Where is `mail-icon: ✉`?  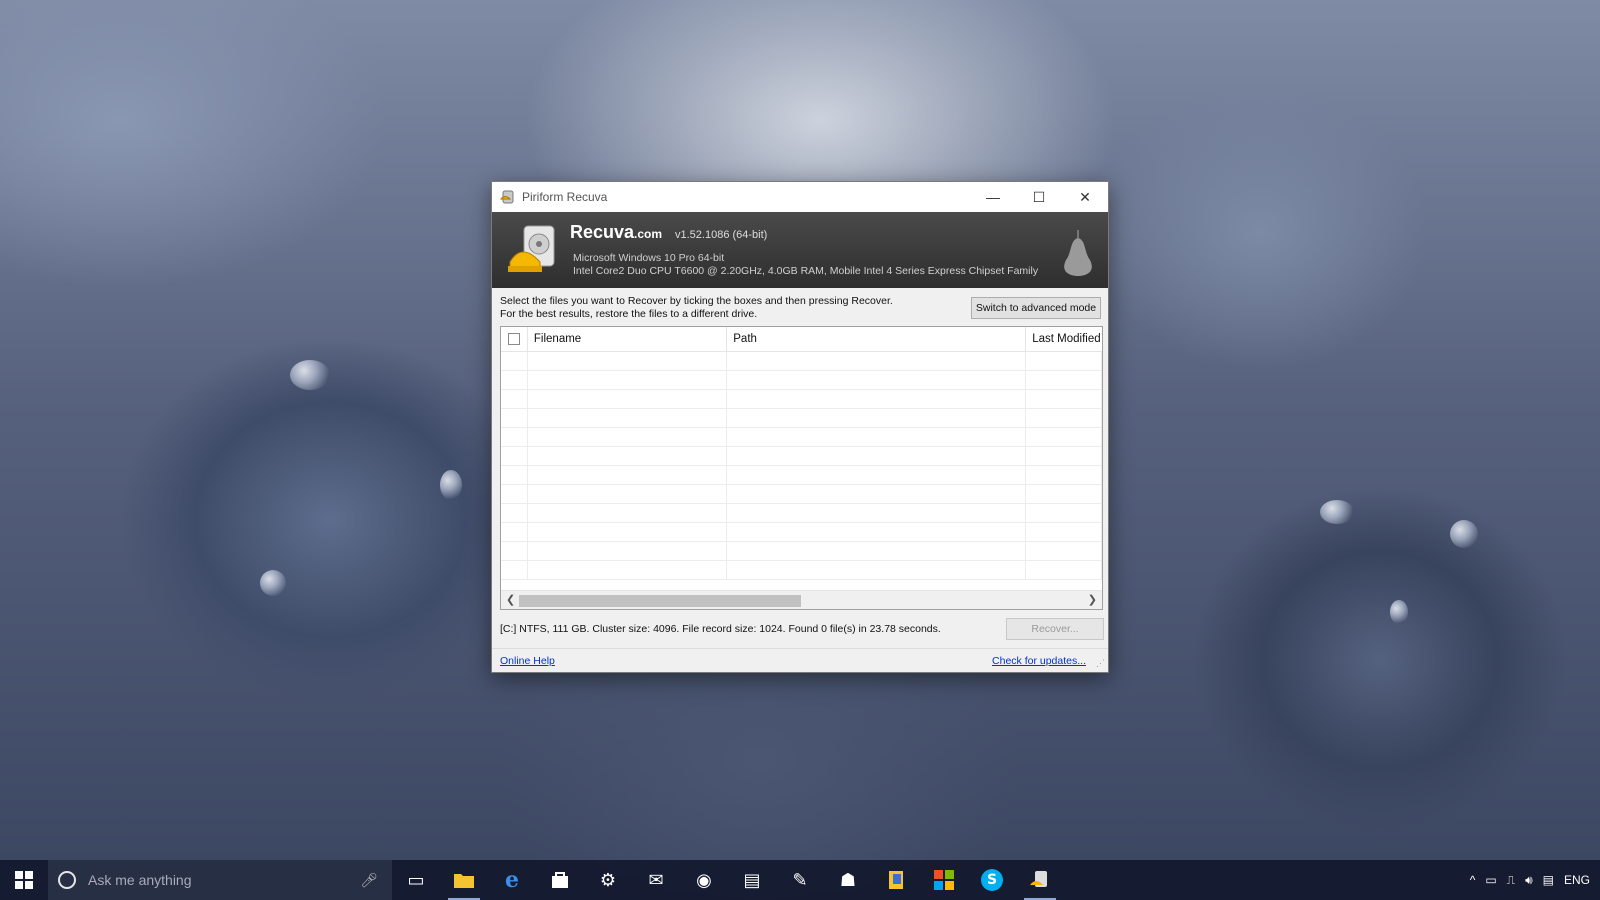
mail-icon: ✉ is located at coordinates (656, 880).